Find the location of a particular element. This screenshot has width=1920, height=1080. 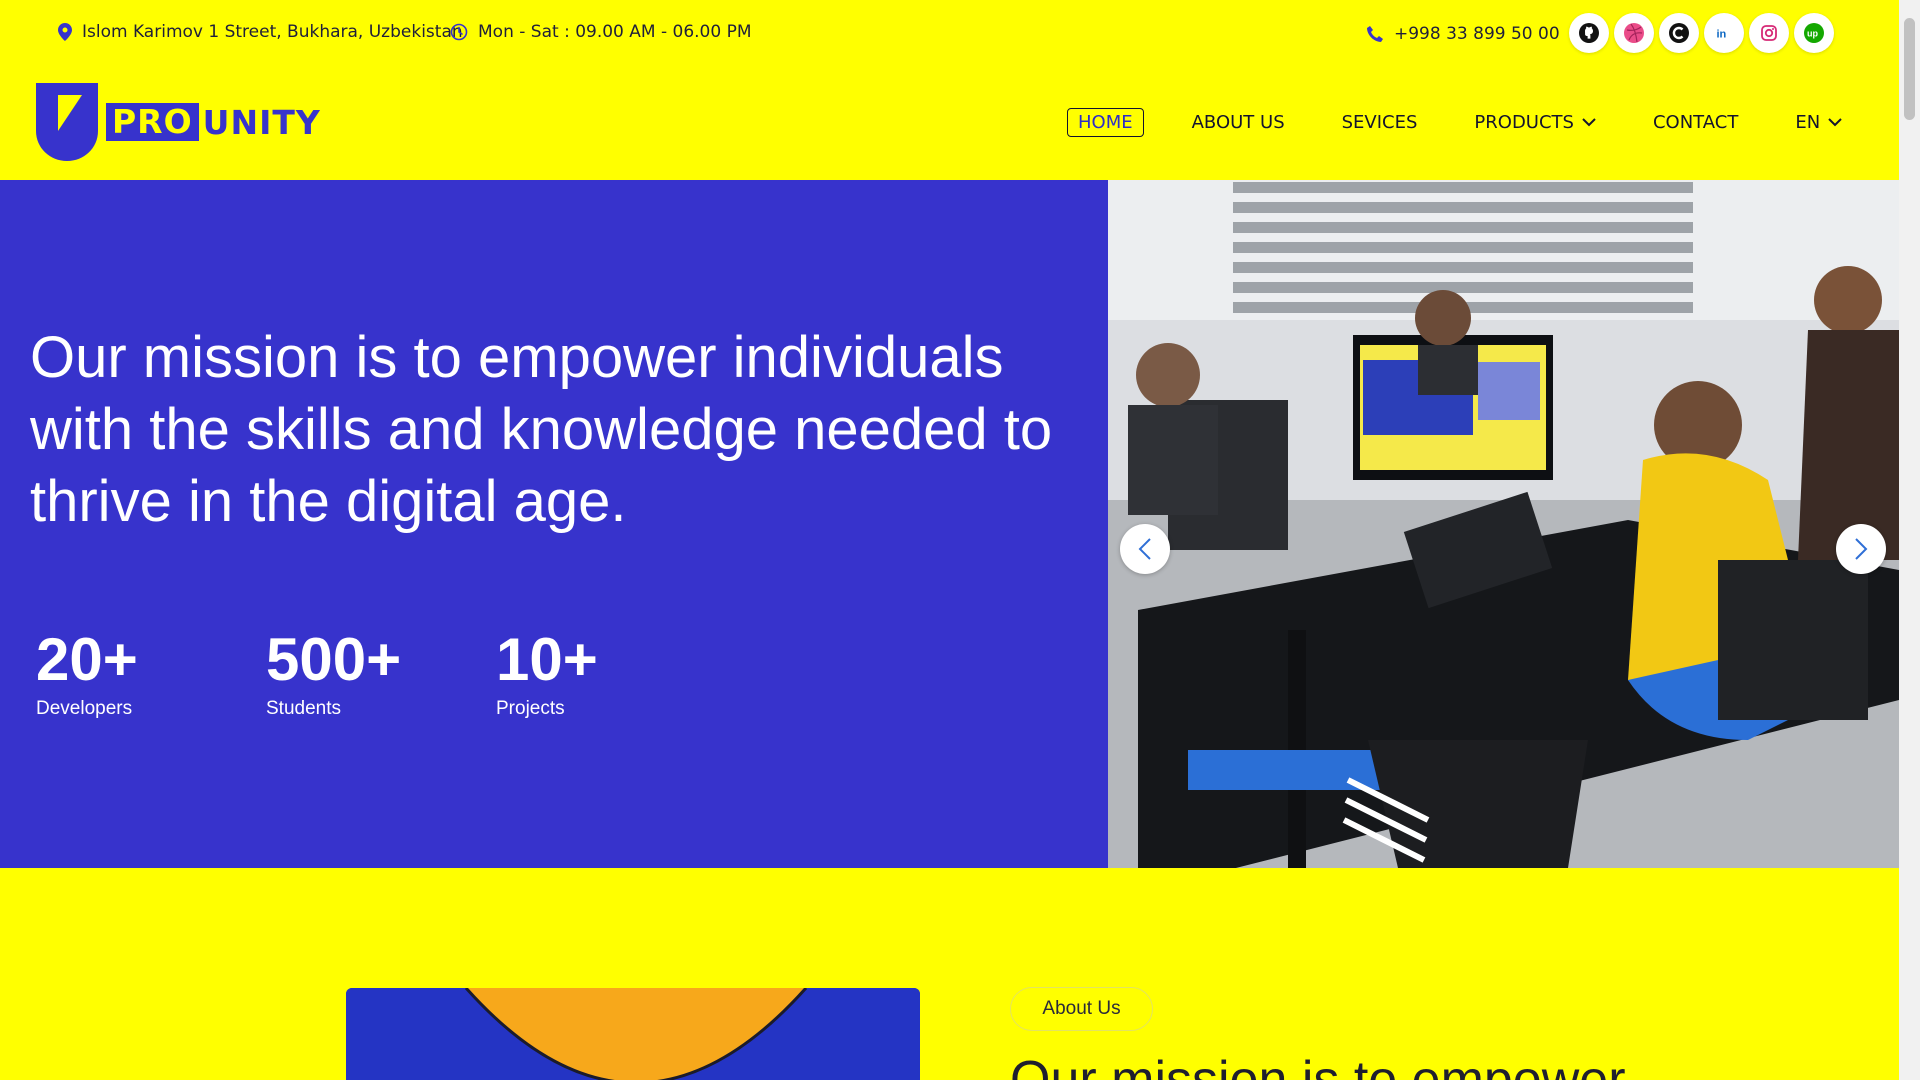

stat-students: 500+ Students is located at coordinates (333, 674).